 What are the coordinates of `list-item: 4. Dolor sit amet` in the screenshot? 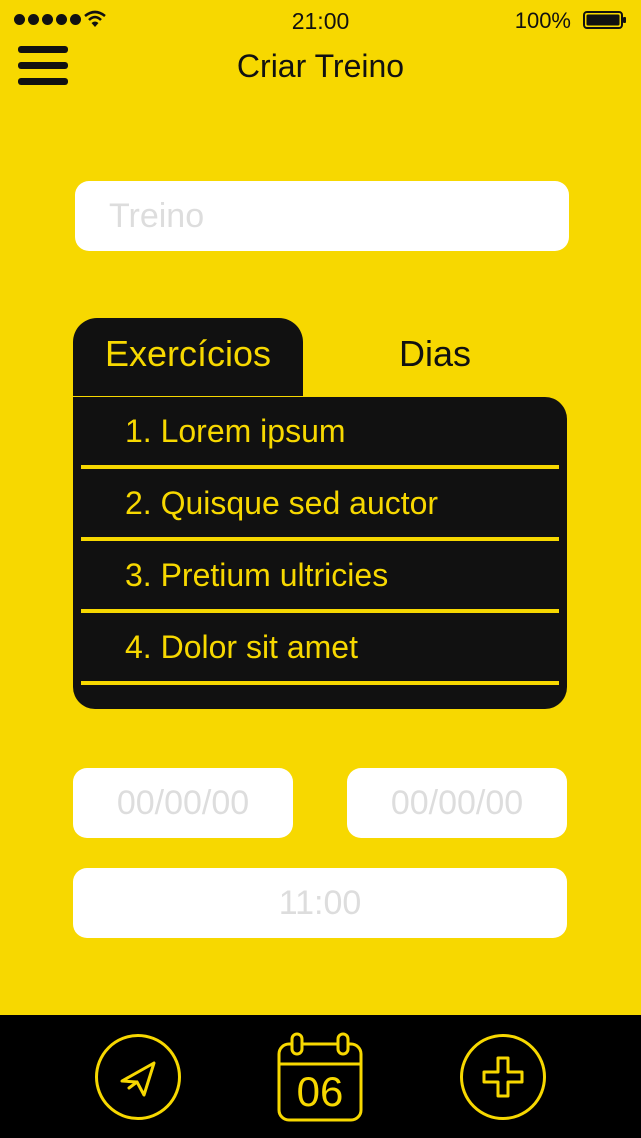 It's located at (320, 649).